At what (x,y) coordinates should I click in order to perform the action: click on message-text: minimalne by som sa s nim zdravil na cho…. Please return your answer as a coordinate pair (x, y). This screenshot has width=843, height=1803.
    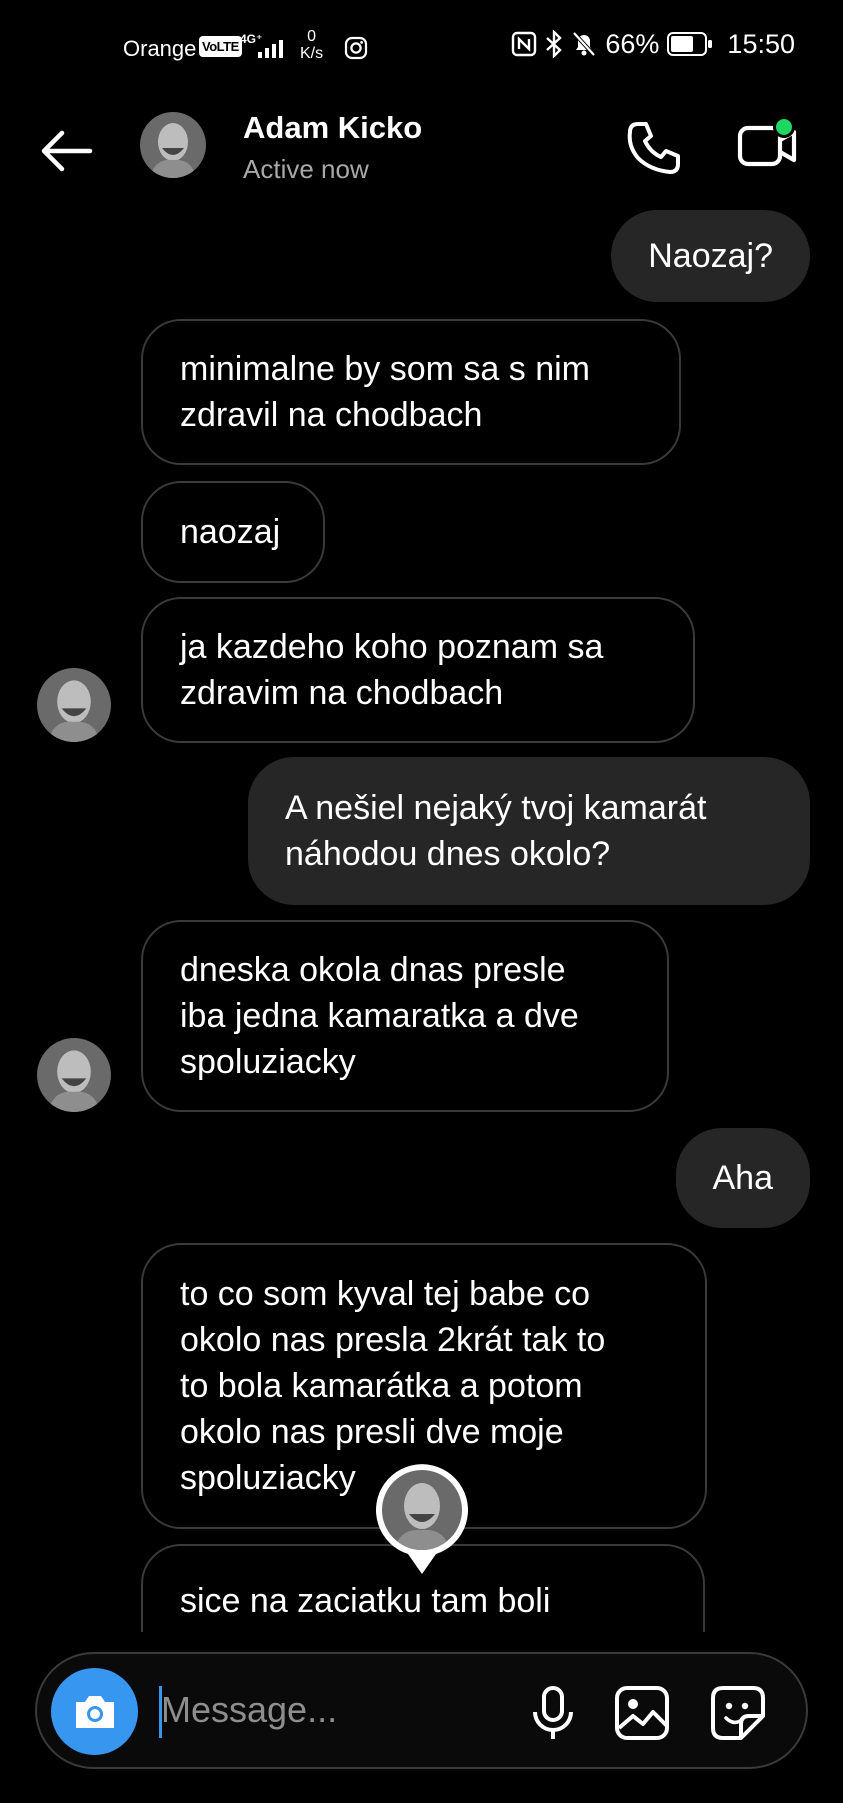
    Looking at the image, I should click on (385, 392).